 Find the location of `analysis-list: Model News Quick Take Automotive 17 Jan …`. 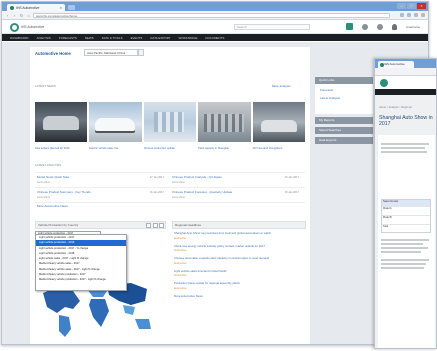

analysis-list: Model News Quick Take Automotive 17 Jan … is located at coordinates (170, 191).